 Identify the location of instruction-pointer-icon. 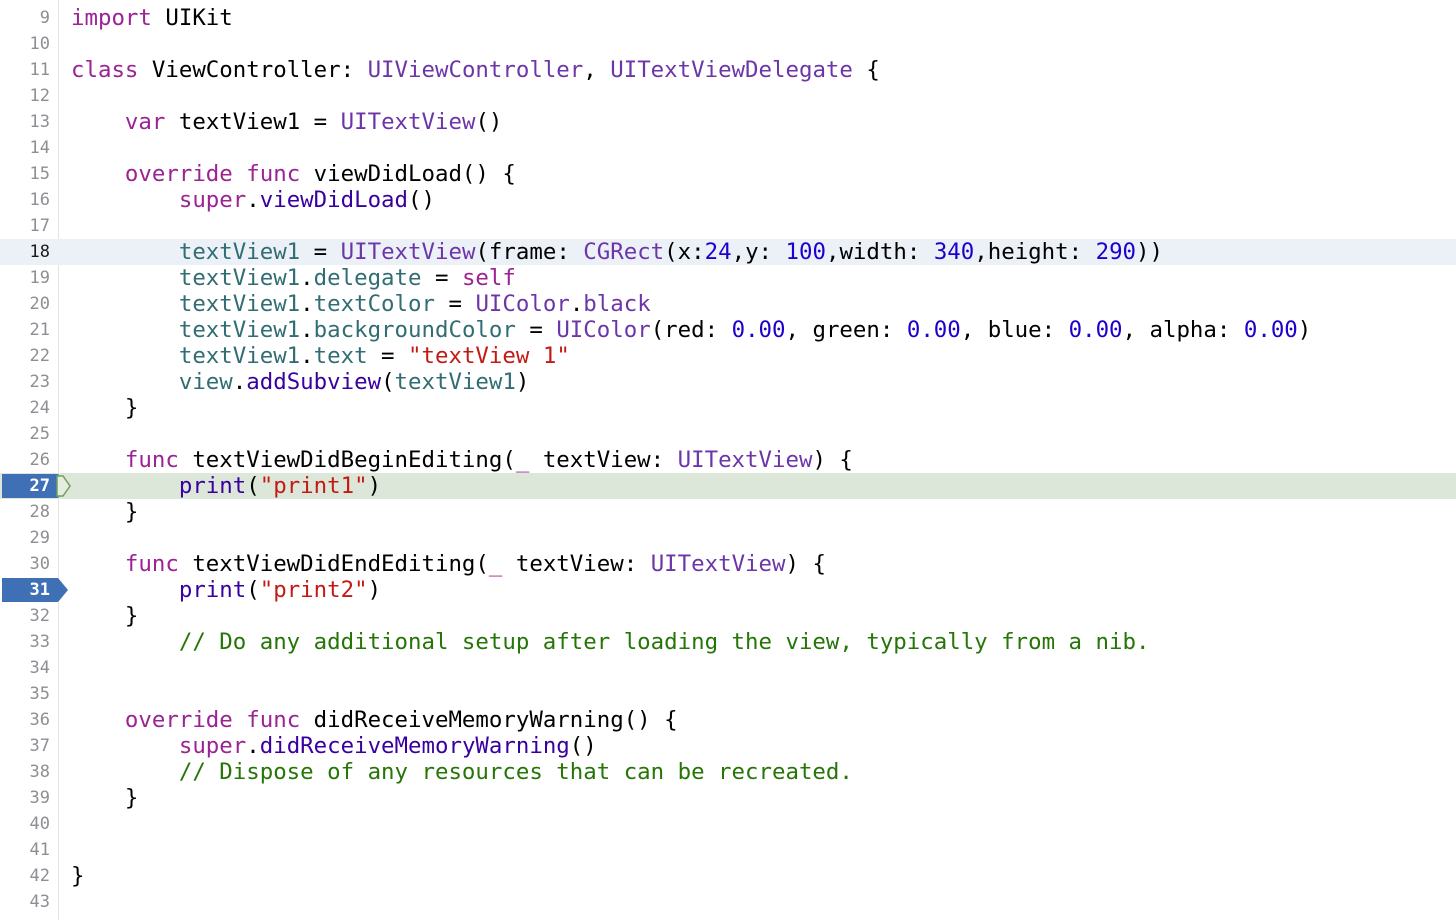
(64, 486).